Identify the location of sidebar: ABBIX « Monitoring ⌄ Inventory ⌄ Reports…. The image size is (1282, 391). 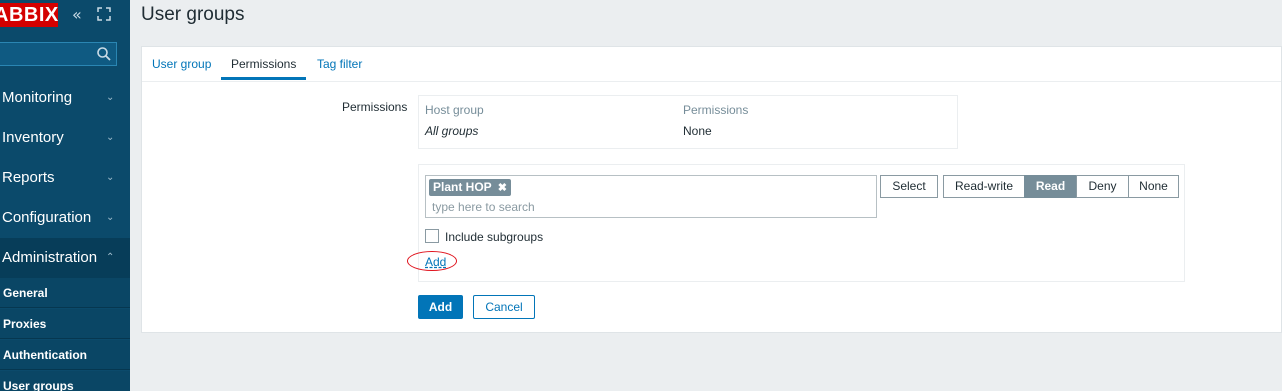
(65, 195).